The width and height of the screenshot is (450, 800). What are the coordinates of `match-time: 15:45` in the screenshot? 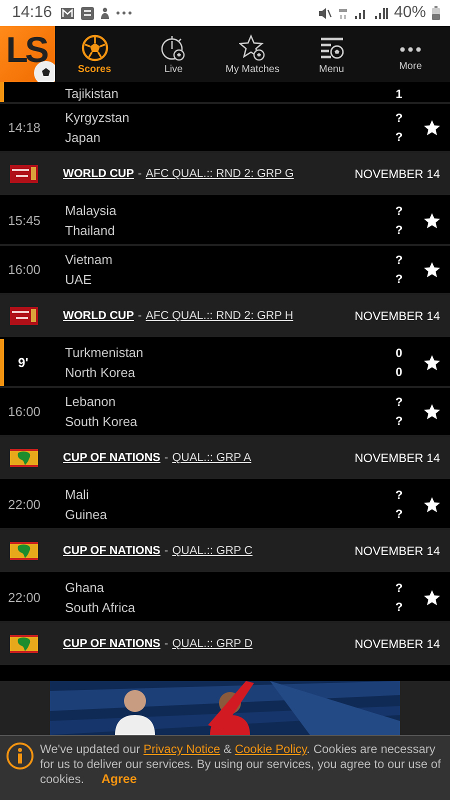 It's located at (24, 220).